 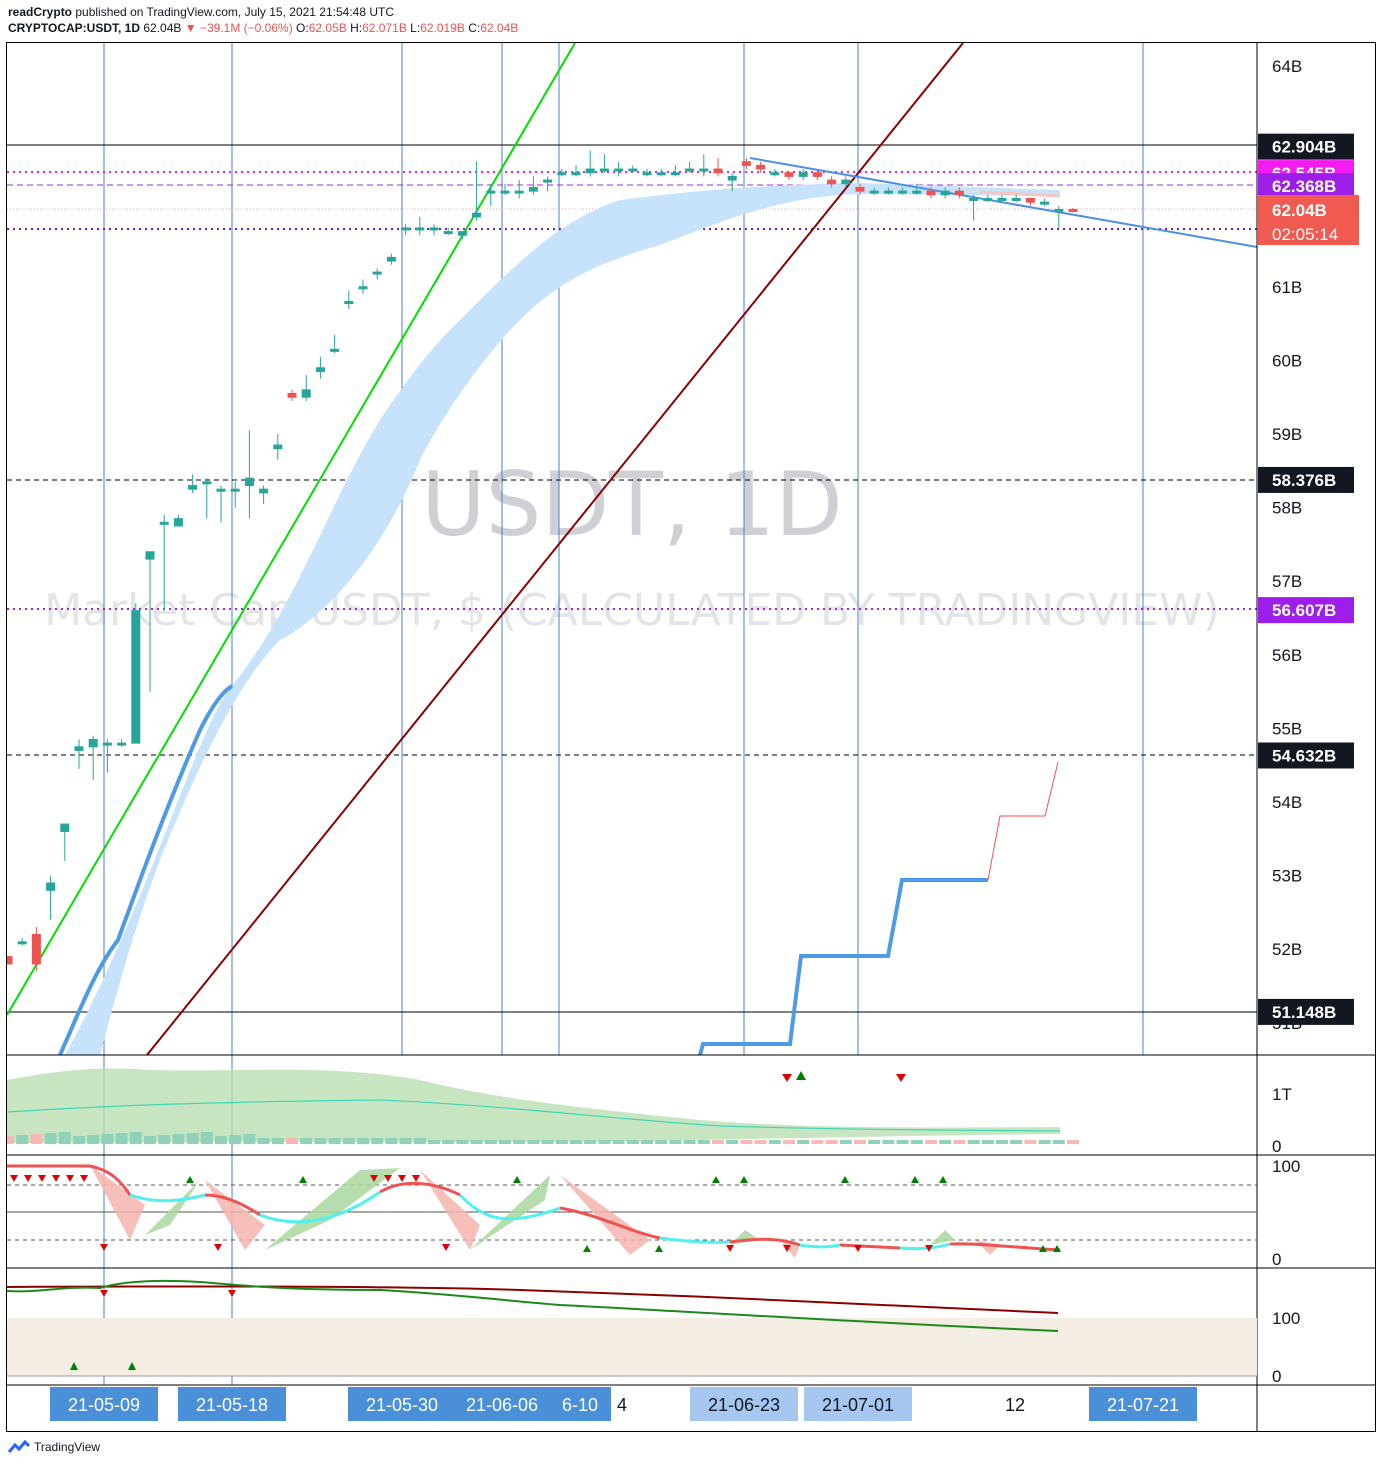 What do you see at coordinates (844, 1076) in the screenshot?
I see `volume-signals` at bounding box center [844, 1076].